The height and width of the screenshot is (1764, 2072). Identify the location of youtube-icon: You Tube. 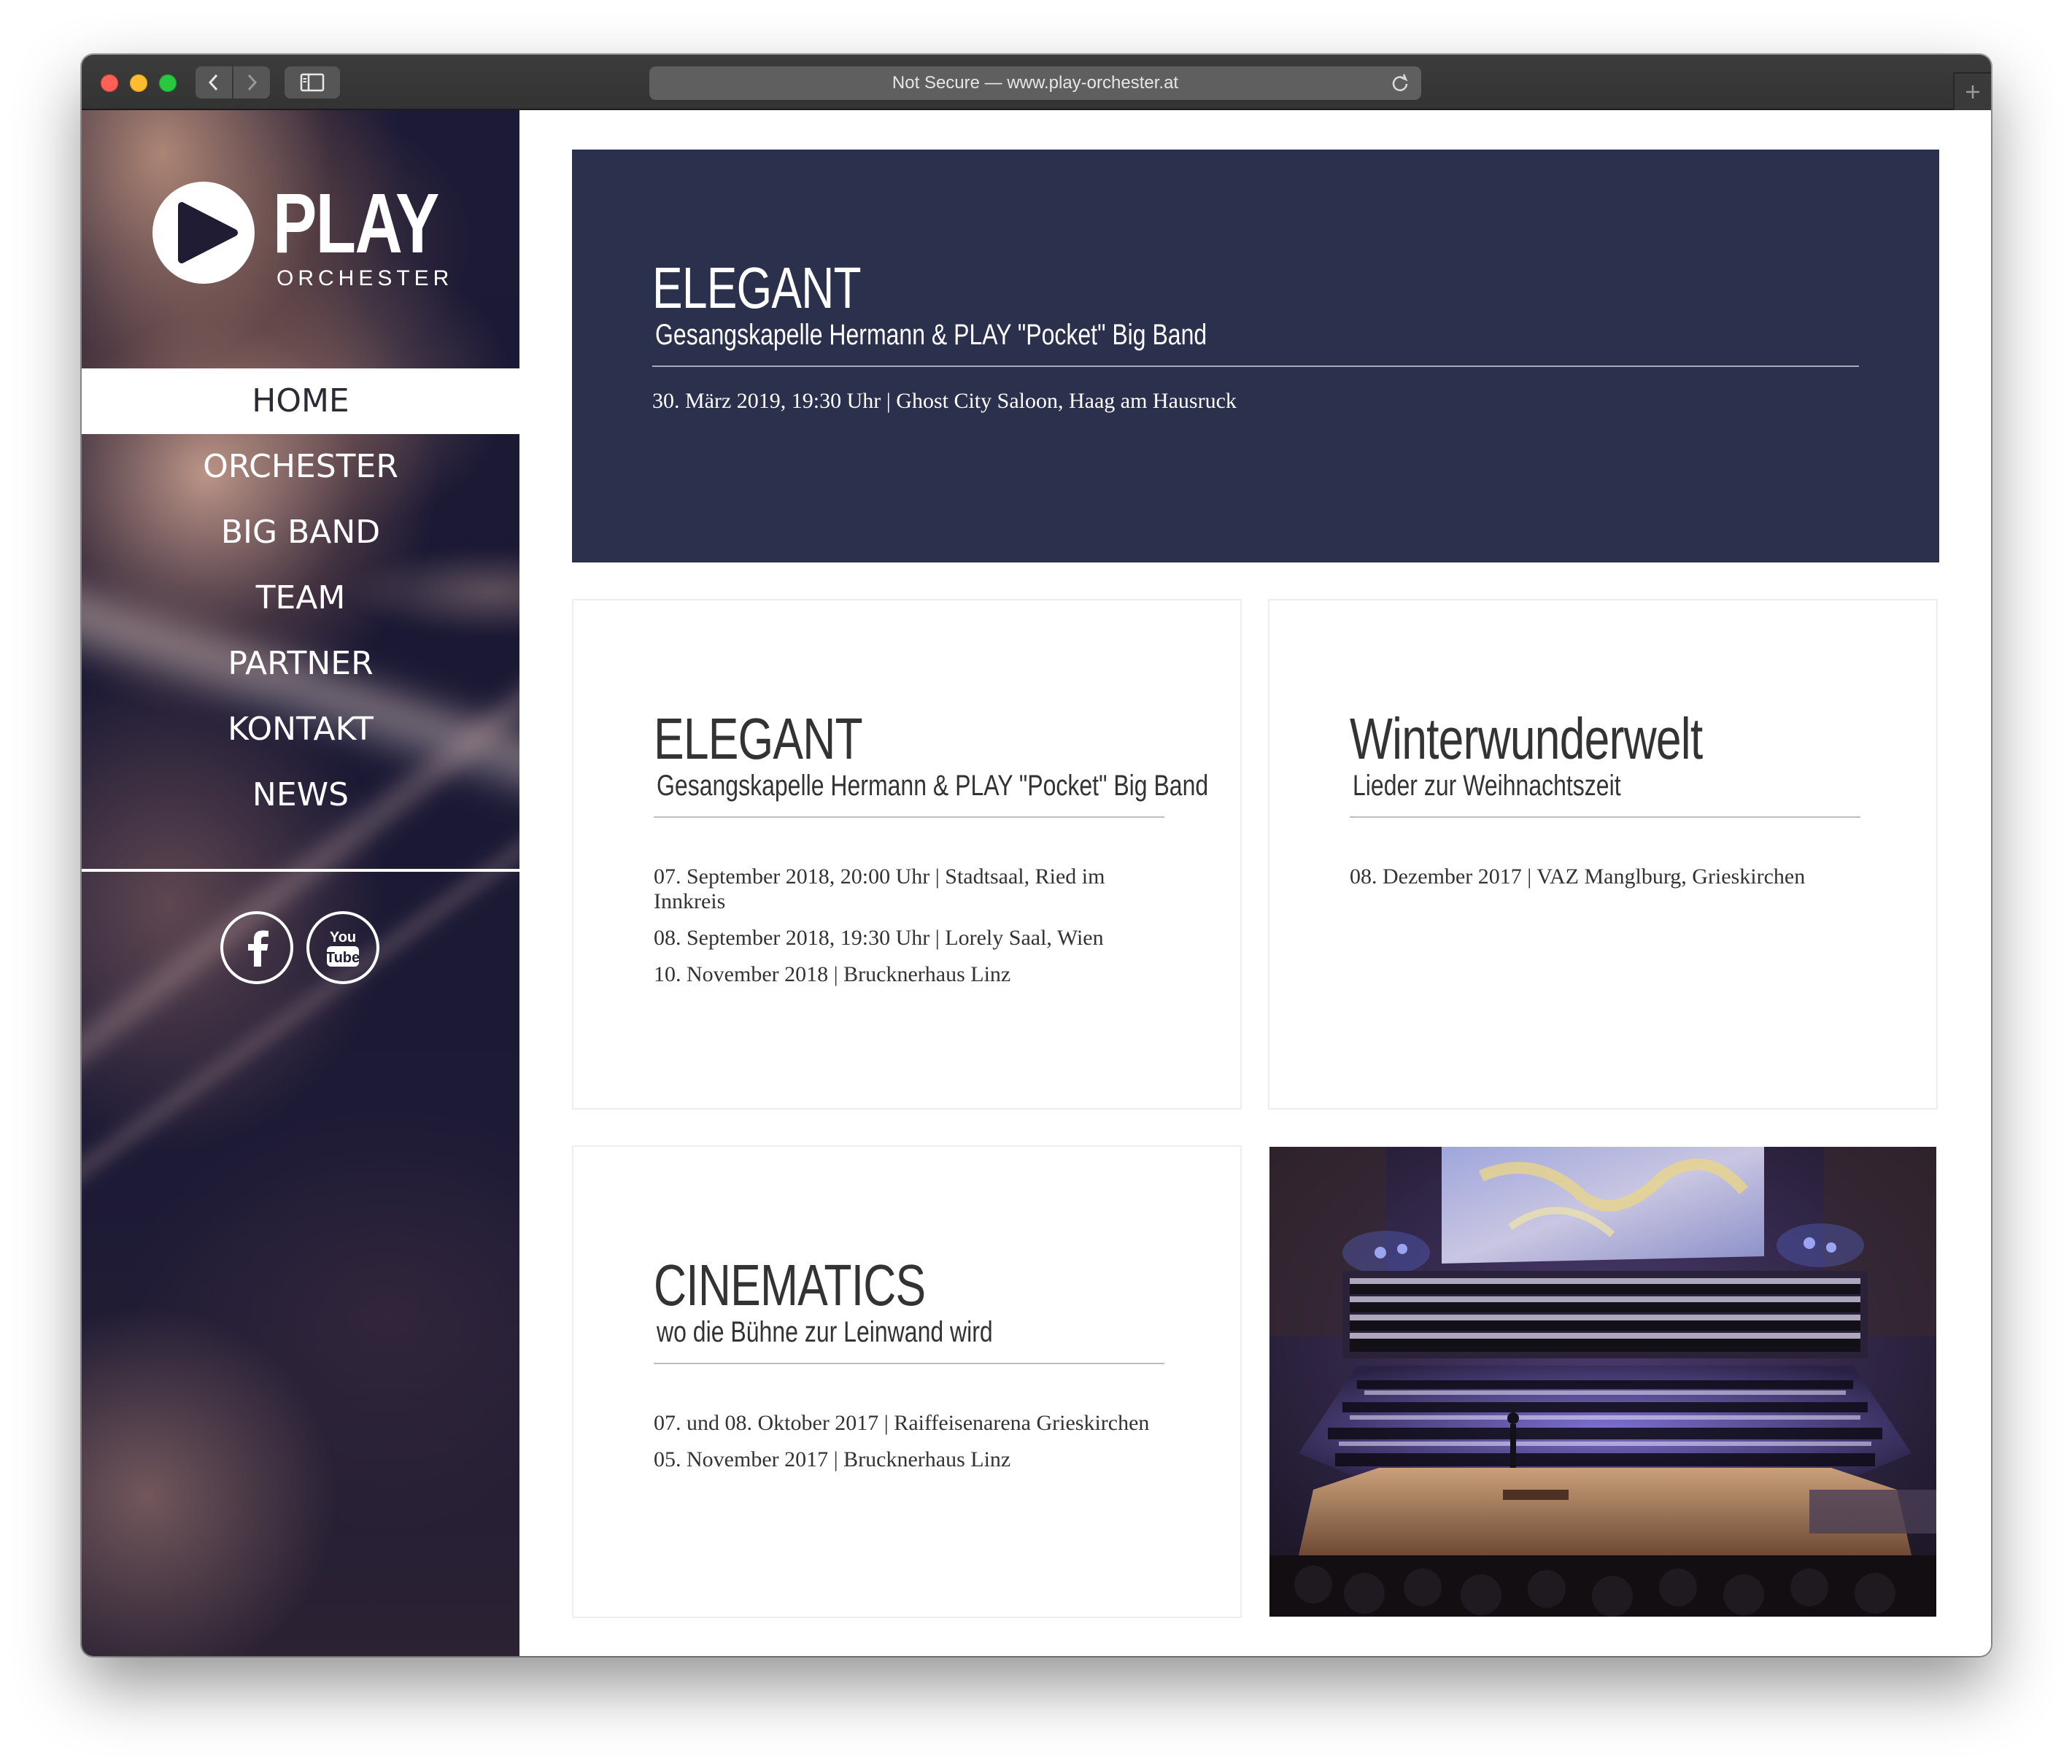
(343, 948).